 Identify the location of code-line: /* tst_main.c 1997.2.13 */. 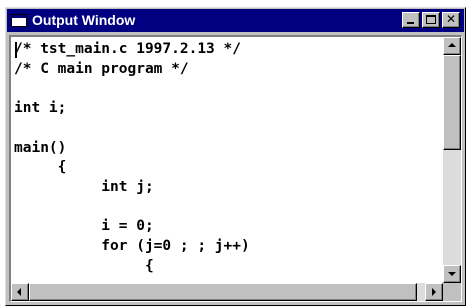
(127, 49).